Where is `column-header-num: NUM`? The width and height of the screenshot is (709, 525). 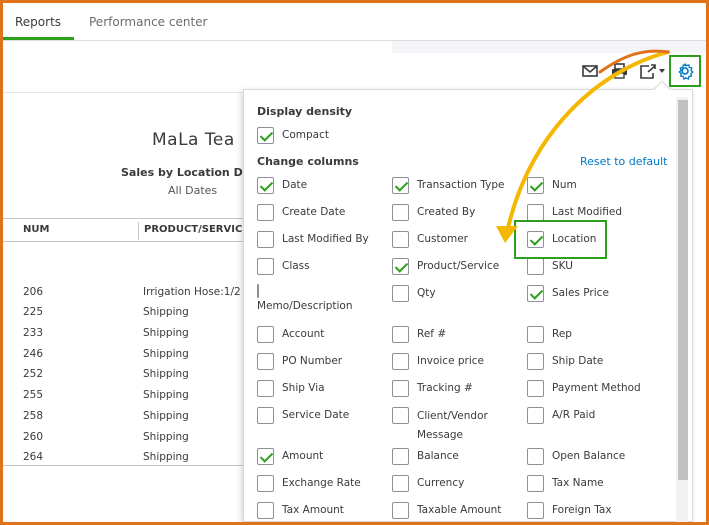 column-header-num: NUM is located at coordinates (36, 229).